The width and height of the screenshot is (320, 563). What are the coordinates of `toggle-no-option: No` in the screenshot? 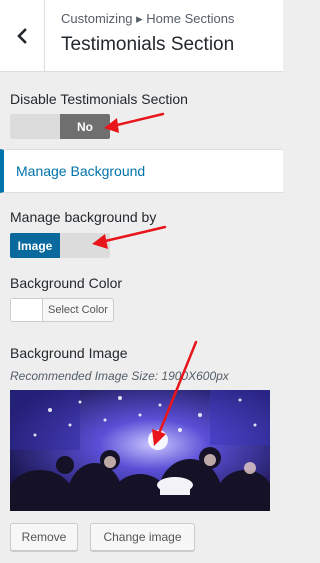 It's located at (85, 126).